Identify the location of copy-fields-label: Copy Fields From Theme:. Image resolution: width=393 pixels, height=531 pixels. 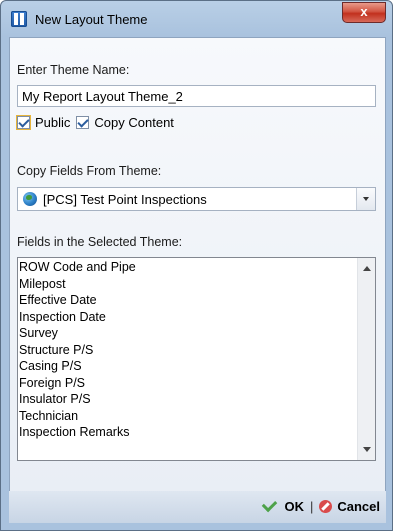
(89, 171).